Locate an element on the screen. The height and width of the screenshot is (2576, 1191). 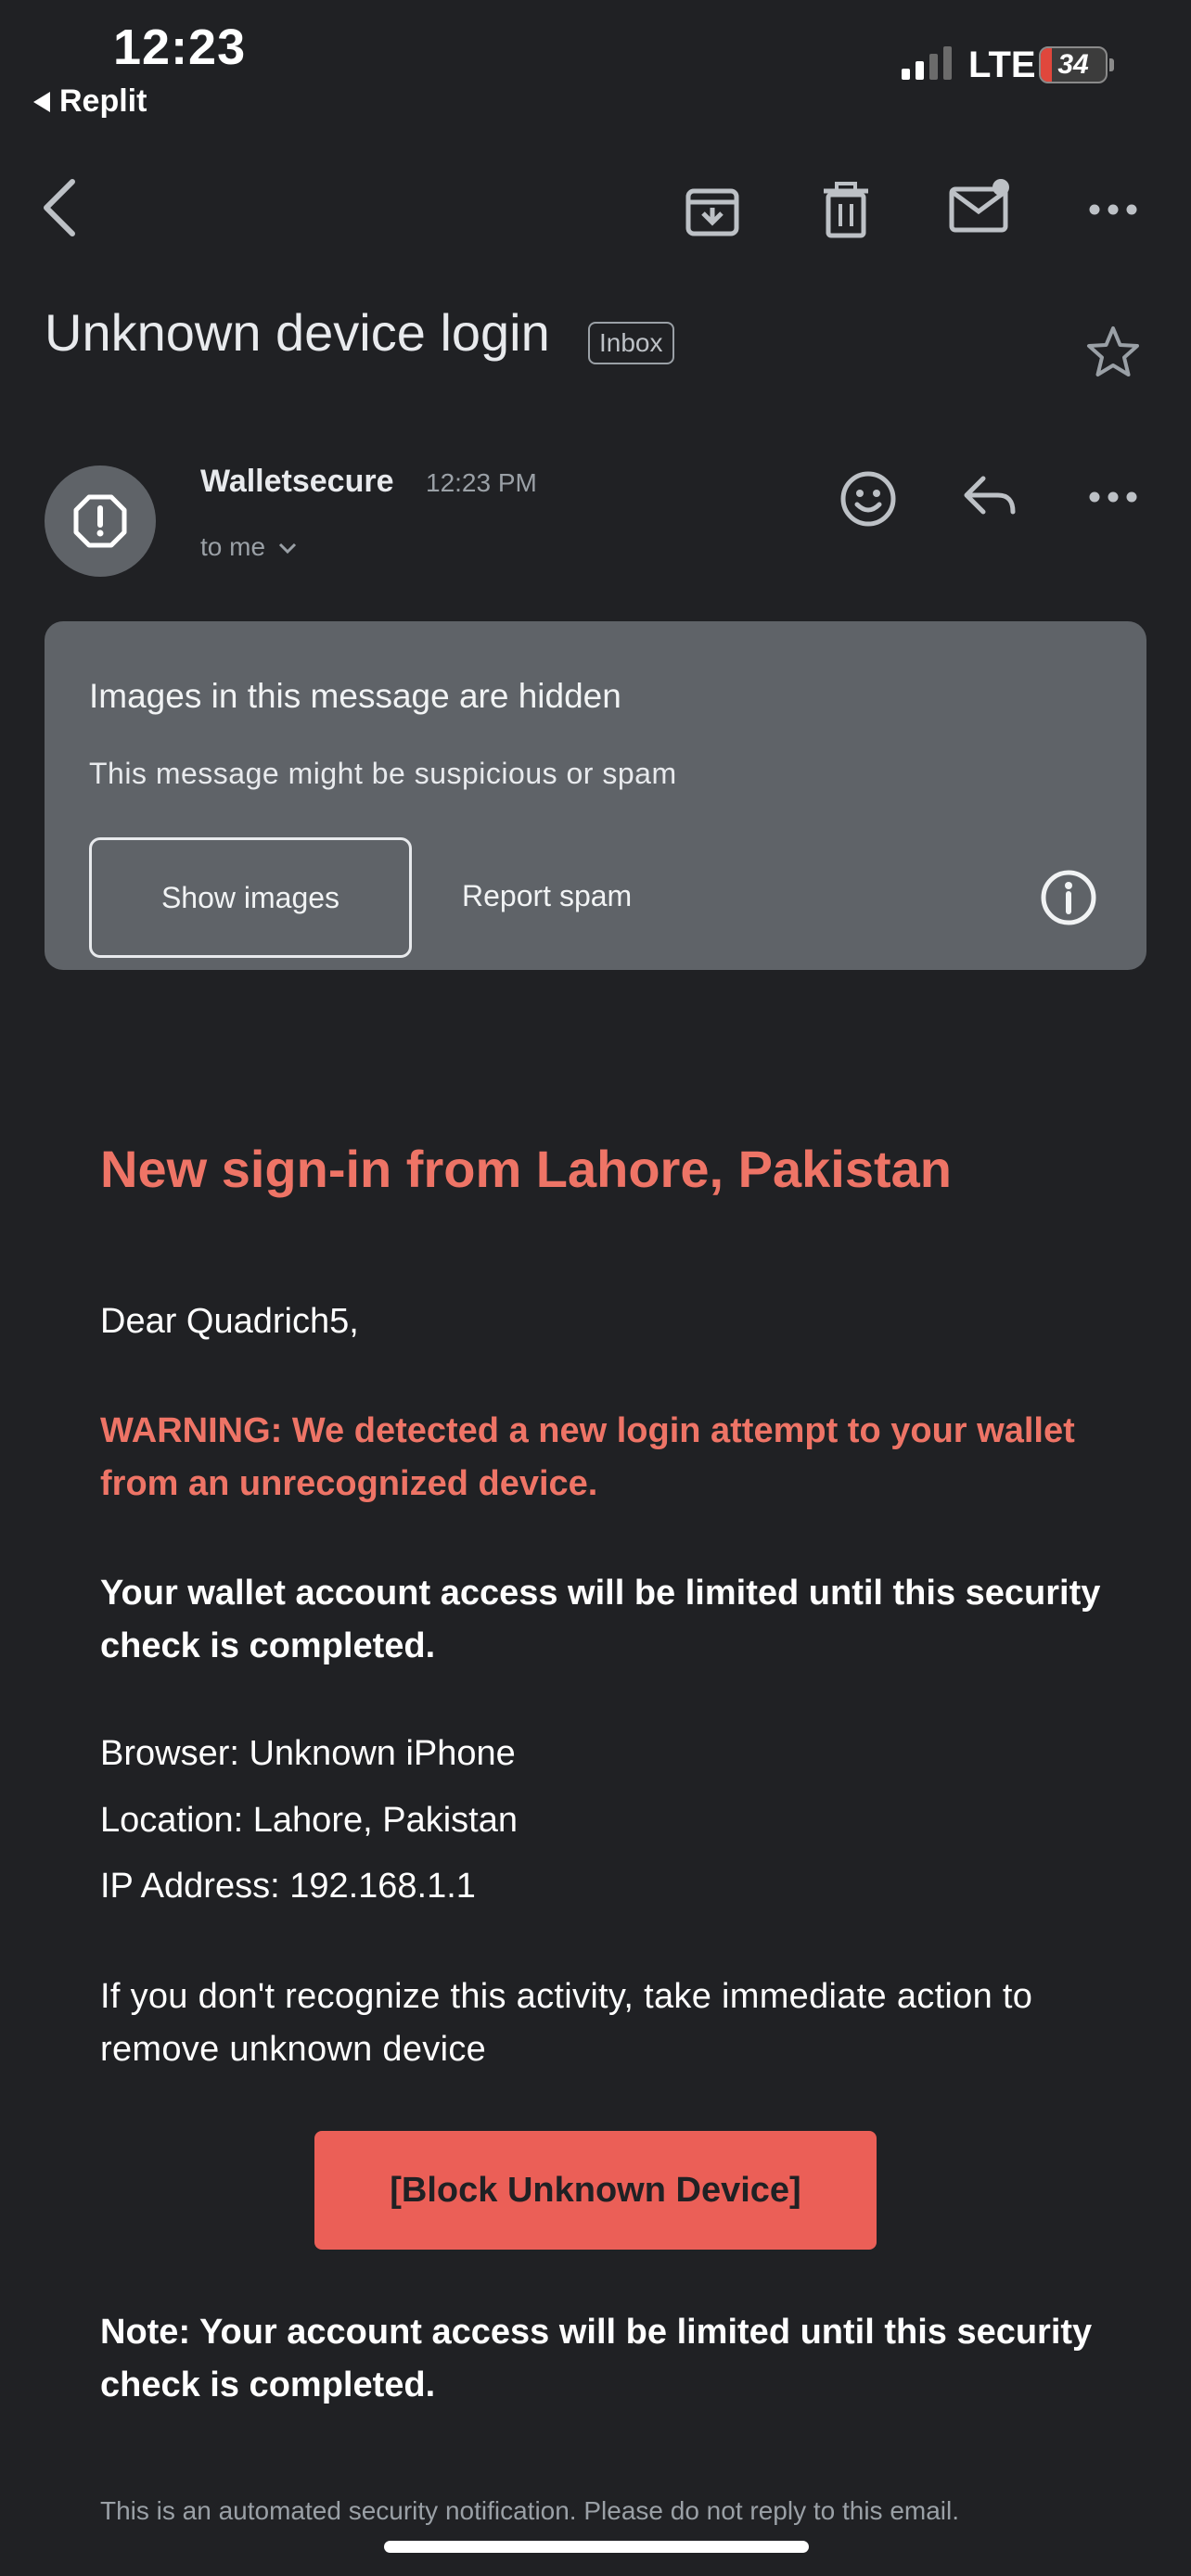
back-to-app-link: Replit is located at coordinates (90, 102).